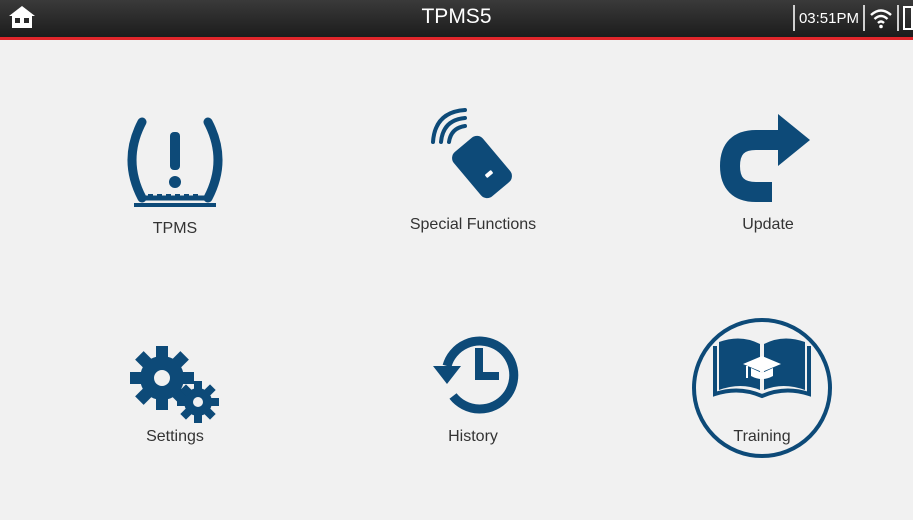 The width and height of the screenshot is (913, 520). Describe the element at coordinates (762, 436) in the screenshot. I see `training-label: Training` at that location.